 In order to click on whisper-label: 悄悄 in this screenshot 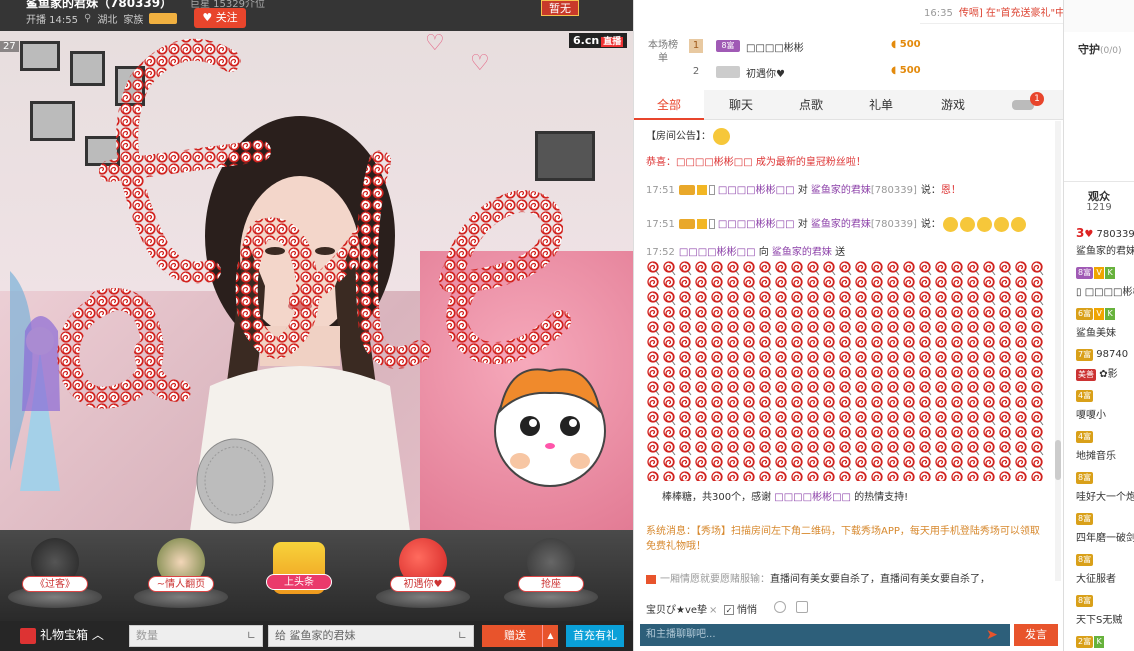, I will do `click(747, 610)`.